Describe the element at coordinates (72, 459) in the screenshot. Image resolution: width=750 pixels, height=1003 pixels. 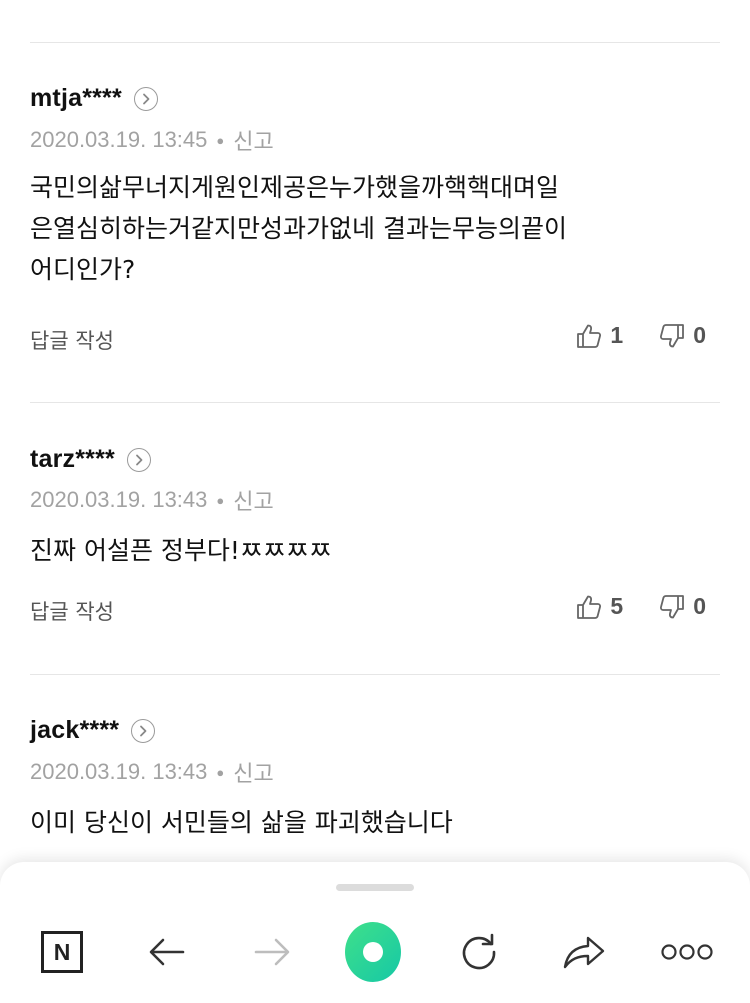
I see `author-name: tarz****` at that location.